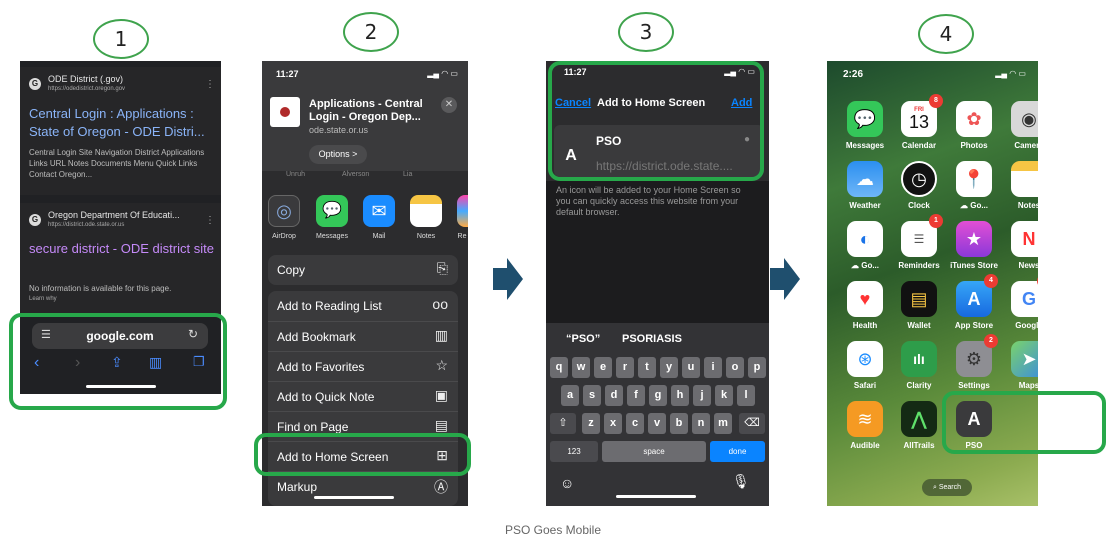 Image resolution: width=1106 pixels, height=540 pixels. I want to click on google-icon: G, so click(1024, 299).